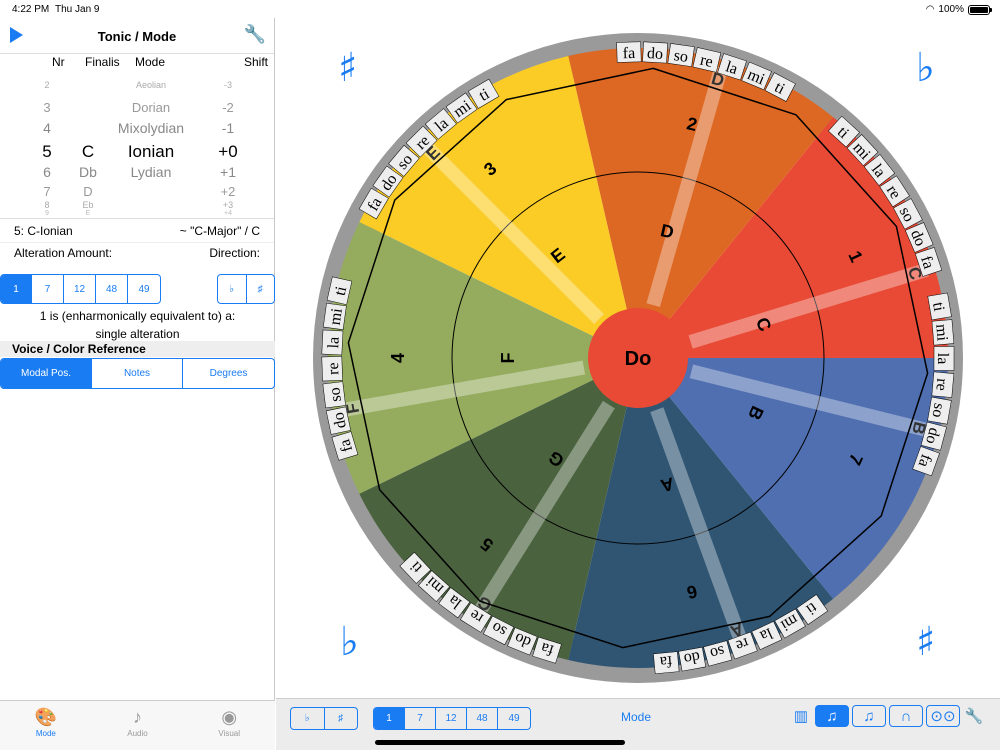  What do you see at coordinates (308, 718) in the screenshot?
I see `bottom-direction-segment-0: ♭` at bounding box center [308, 718].